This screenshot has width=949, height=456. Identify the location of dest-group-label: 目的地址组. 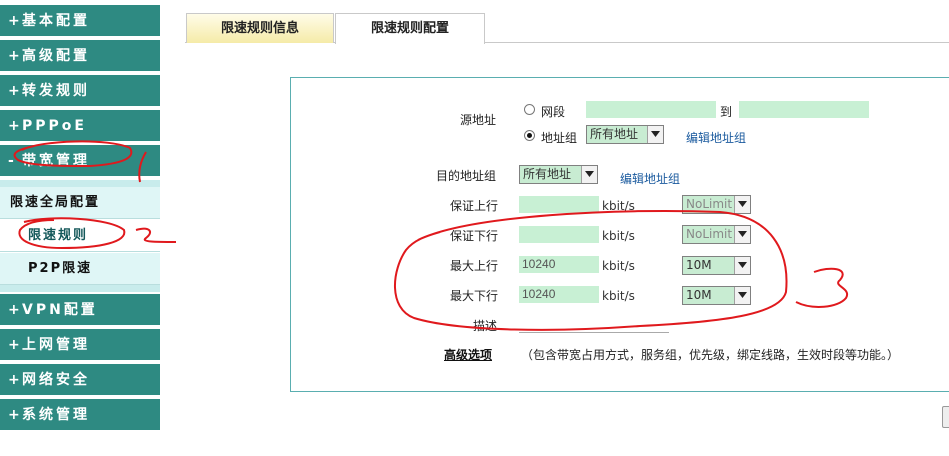
(466, 176).